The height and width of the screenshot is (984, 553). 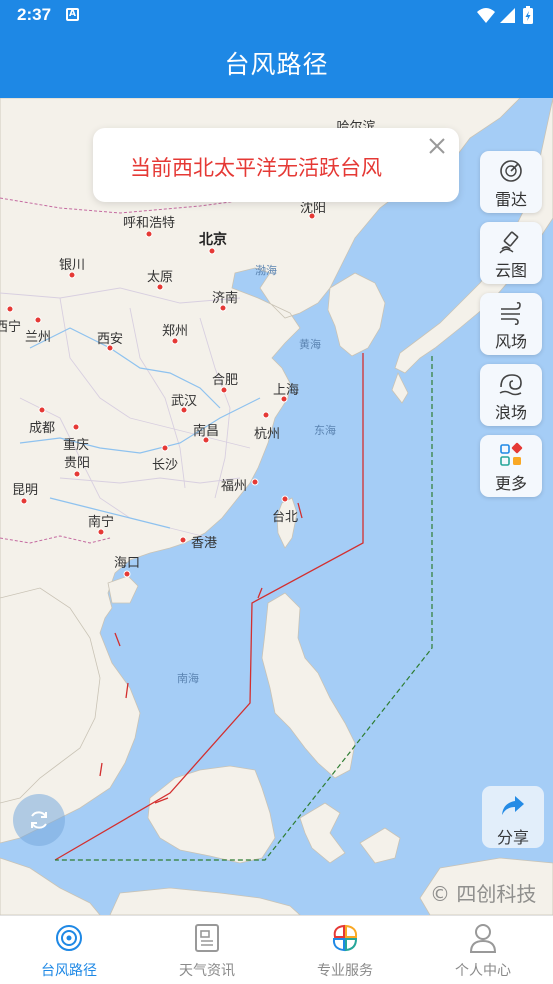 I want to click on sea-label: 黄海, so click(x=310, y=344).